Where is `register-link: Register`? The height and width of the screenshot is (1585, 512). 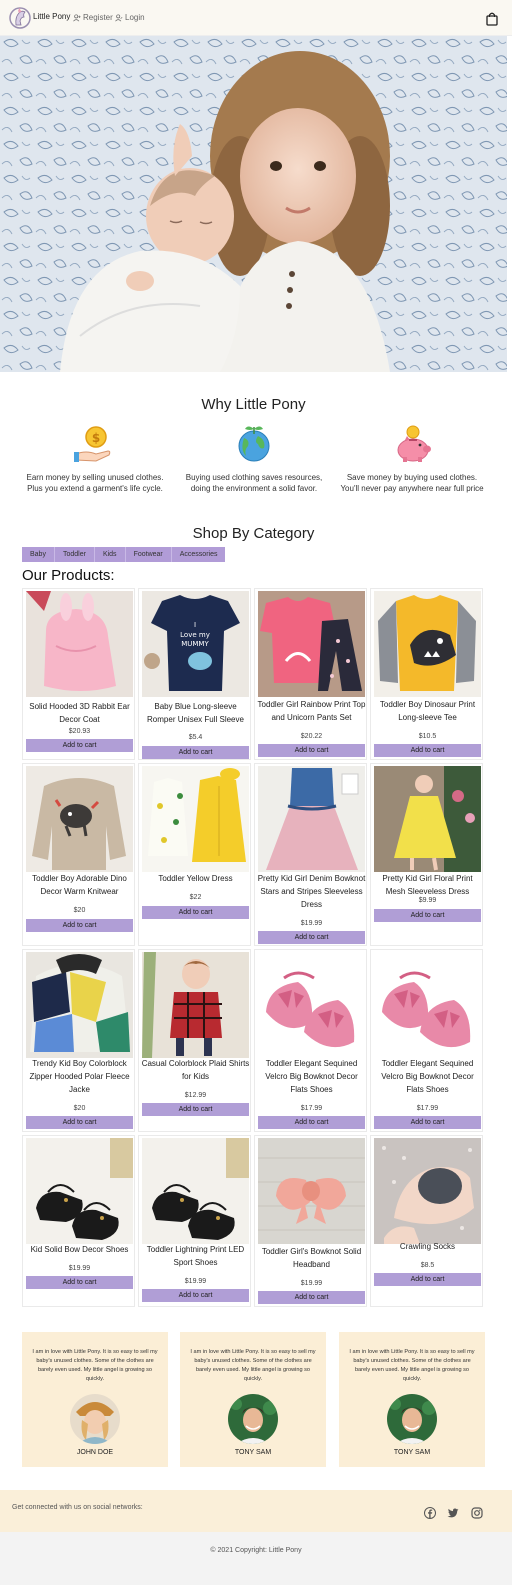 register-link: Register is located at coordinates (93, 17).